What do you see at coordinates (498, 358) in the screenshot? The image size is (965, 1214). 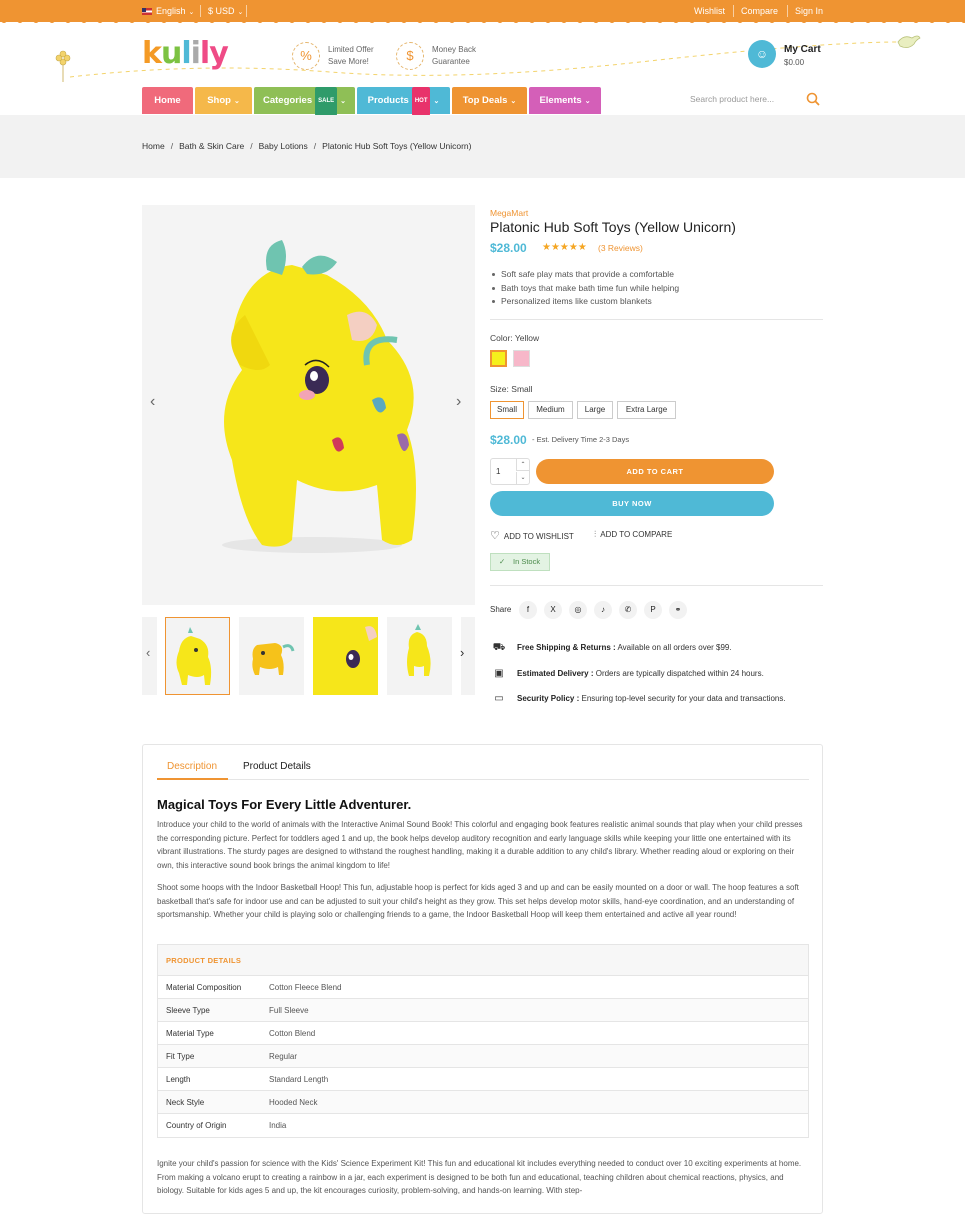 I see `swatch-yellow` at bounding box center [498, 358].